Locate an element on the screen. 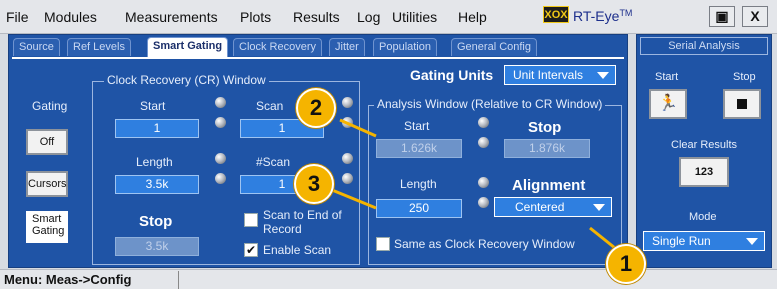  menu-help: Help is located at coordinates (472, 17).